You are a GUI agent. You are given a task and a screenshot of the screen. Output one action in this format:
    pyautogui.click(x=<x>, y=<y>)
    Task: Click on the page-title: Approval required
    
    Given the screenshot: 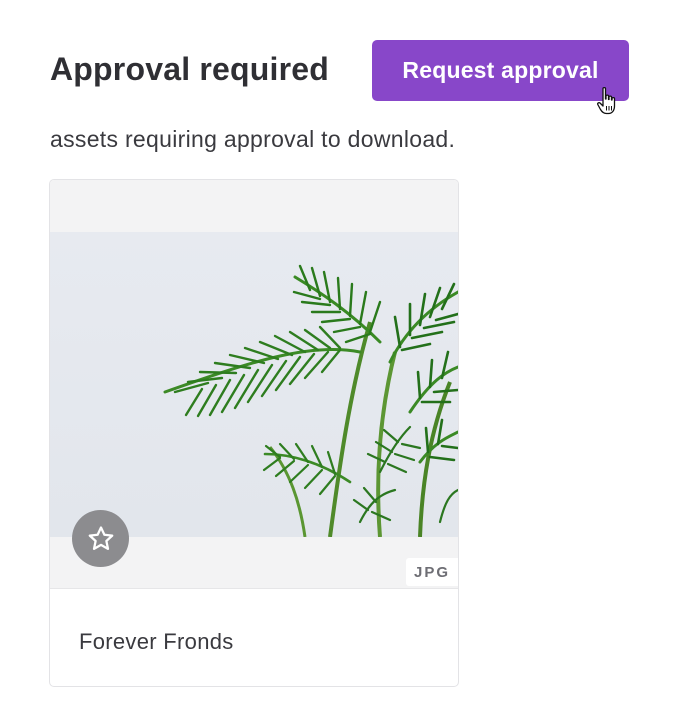 What is the action you would take?
    pyautogui.click(x=190, y=69)
    